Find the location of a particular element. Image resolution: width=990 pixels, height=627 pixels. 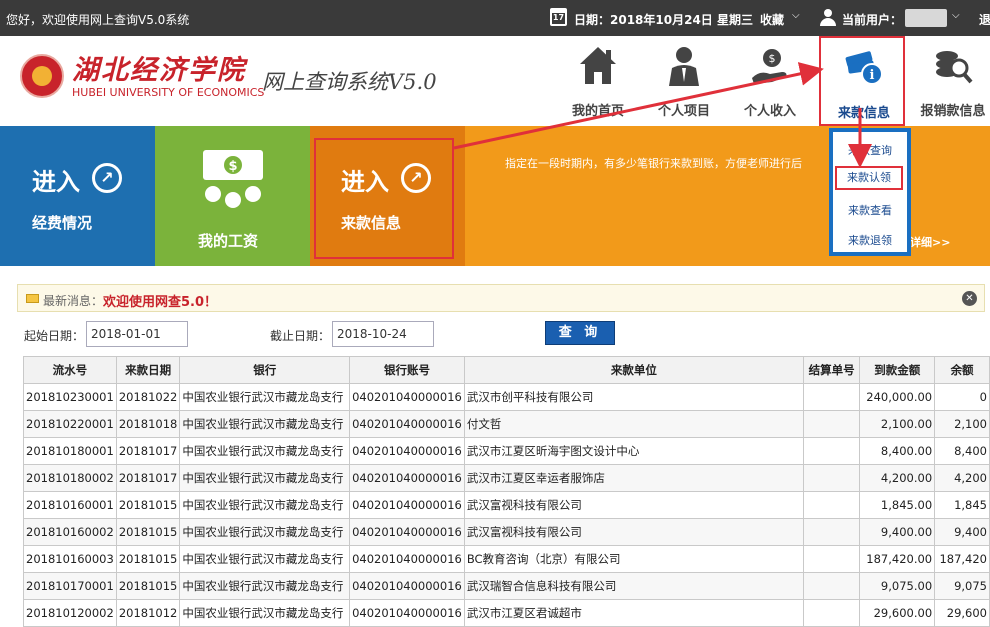

table-cell: 20181018 is located at coordinates (148, 424).